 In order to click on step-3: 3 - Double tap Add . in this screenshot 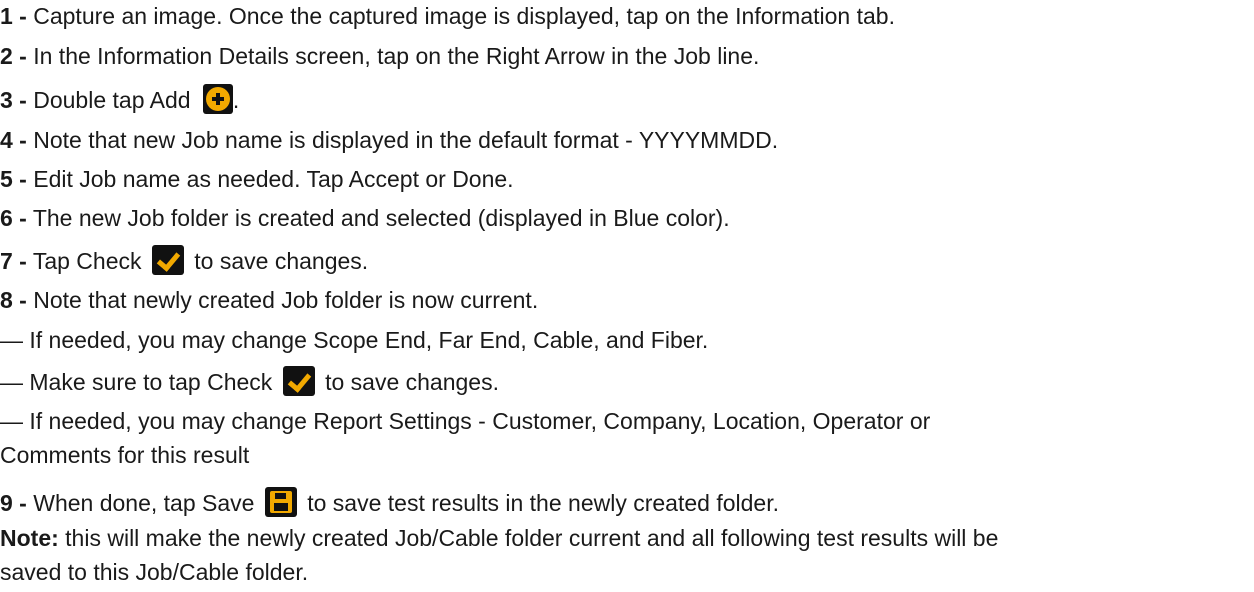, I will do `click(119, 99)`.